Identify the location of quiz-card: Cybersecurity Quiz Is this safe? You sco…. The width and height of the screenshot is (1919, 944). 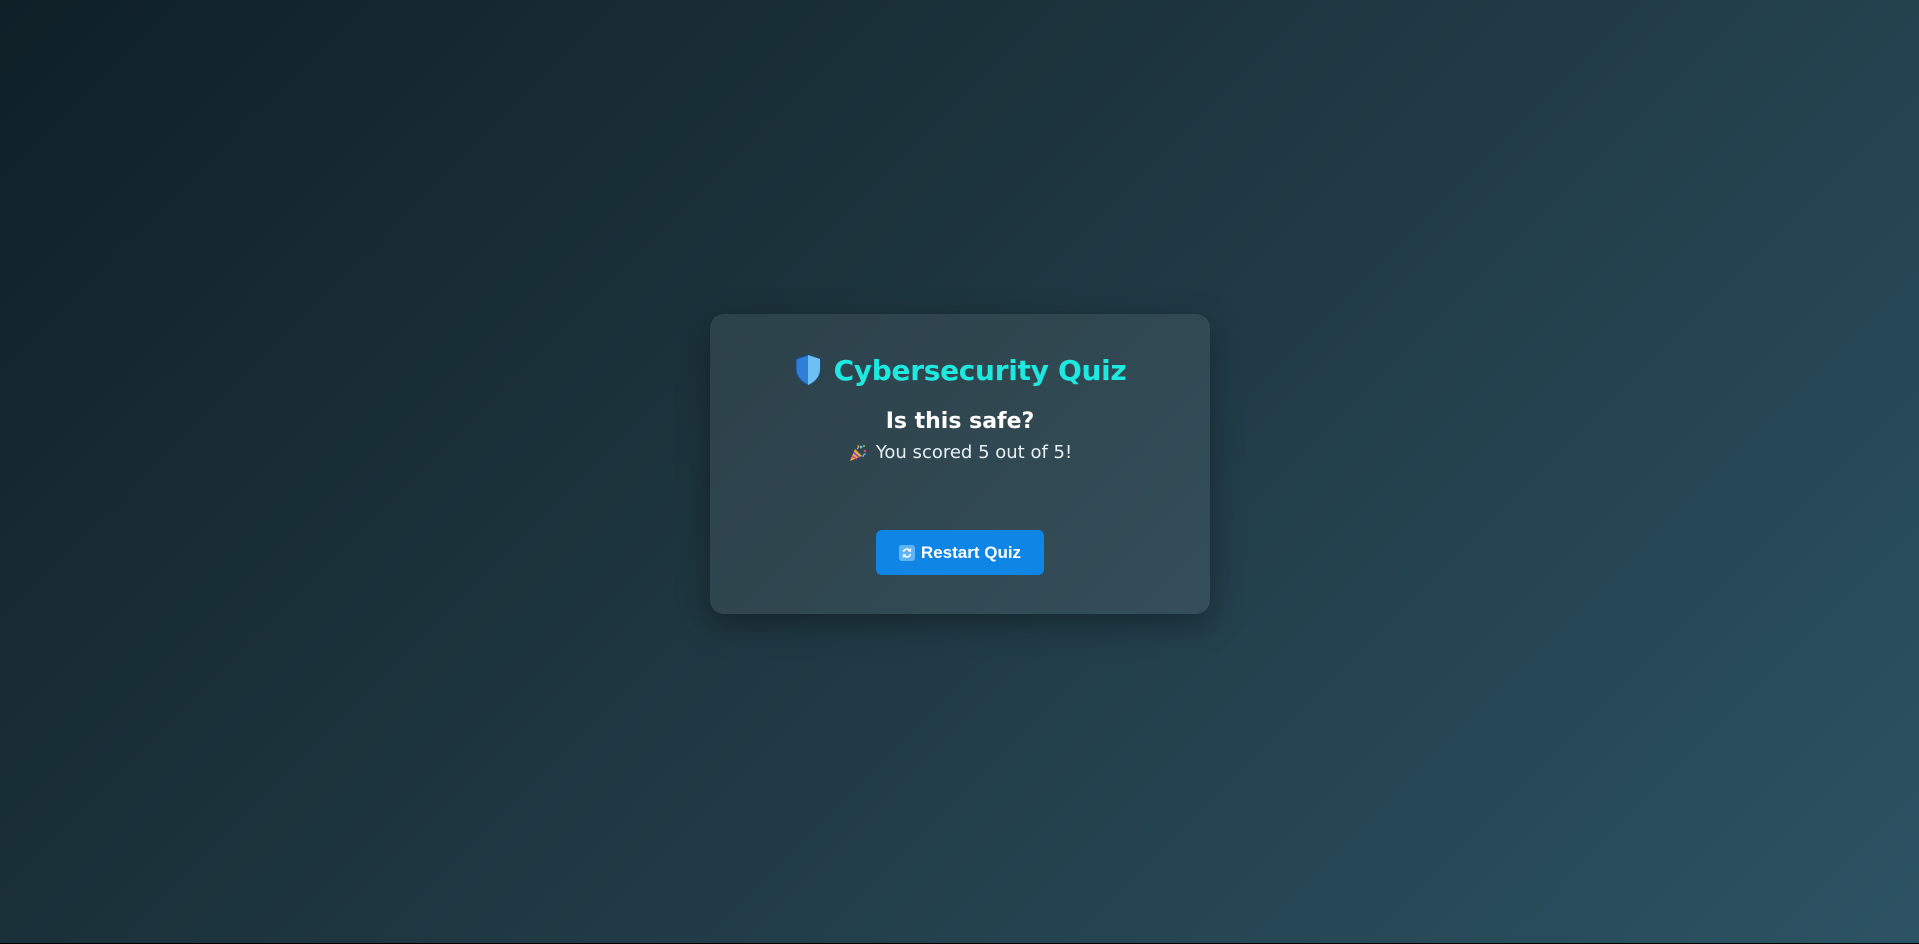
(960, 464).